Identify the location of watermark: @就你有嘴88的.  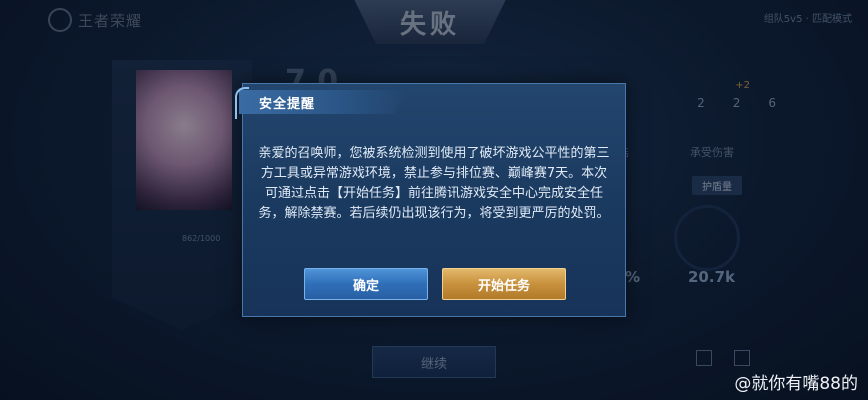
(796, 381).